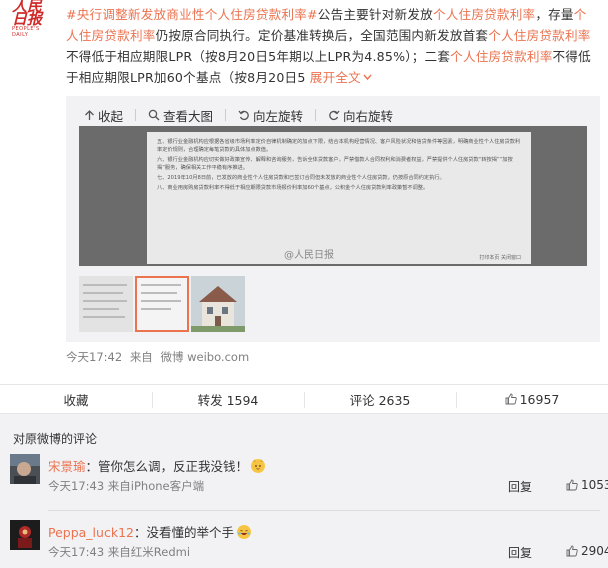 This screenshot has height=568, width=608. I want to click on building-image-icon, so click(218, 304).